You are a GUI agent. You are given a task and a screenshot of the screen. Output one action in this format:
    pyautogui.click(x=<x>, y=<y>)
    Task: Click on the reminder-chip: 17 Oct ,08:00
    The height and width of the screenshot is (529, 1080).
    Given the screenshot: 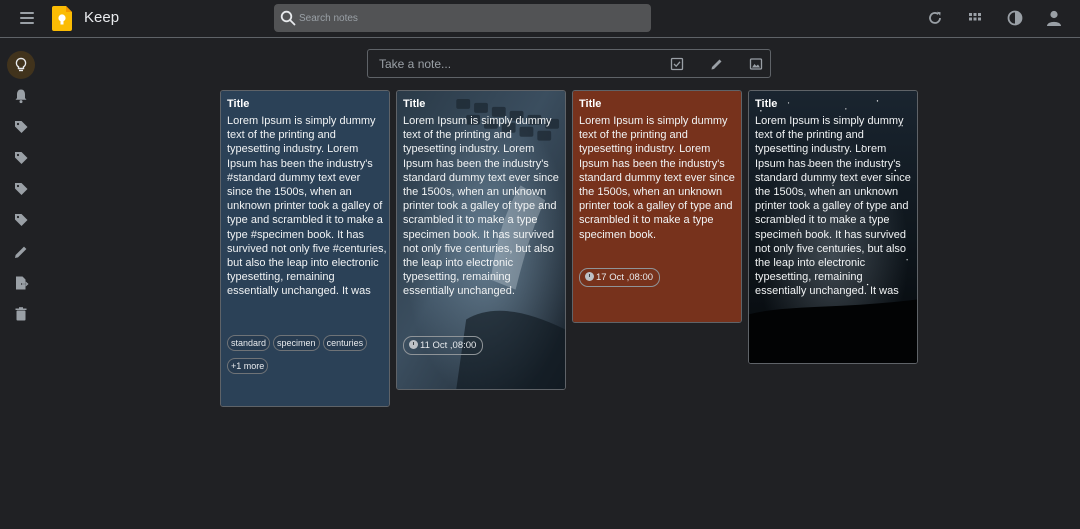 What is the action you would take?
    pyautogui.click(x=620, y=277)
    